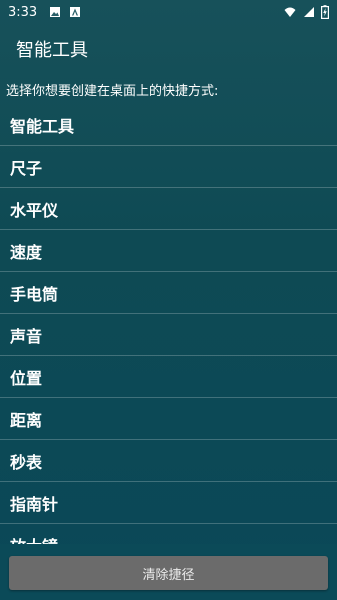 This screenshot has width=337, height=600. What do you see at coordinates (168, 461) in the screenshot?
I see `list-item-stopwatch: 秒表` at bounding box center [168, 461].